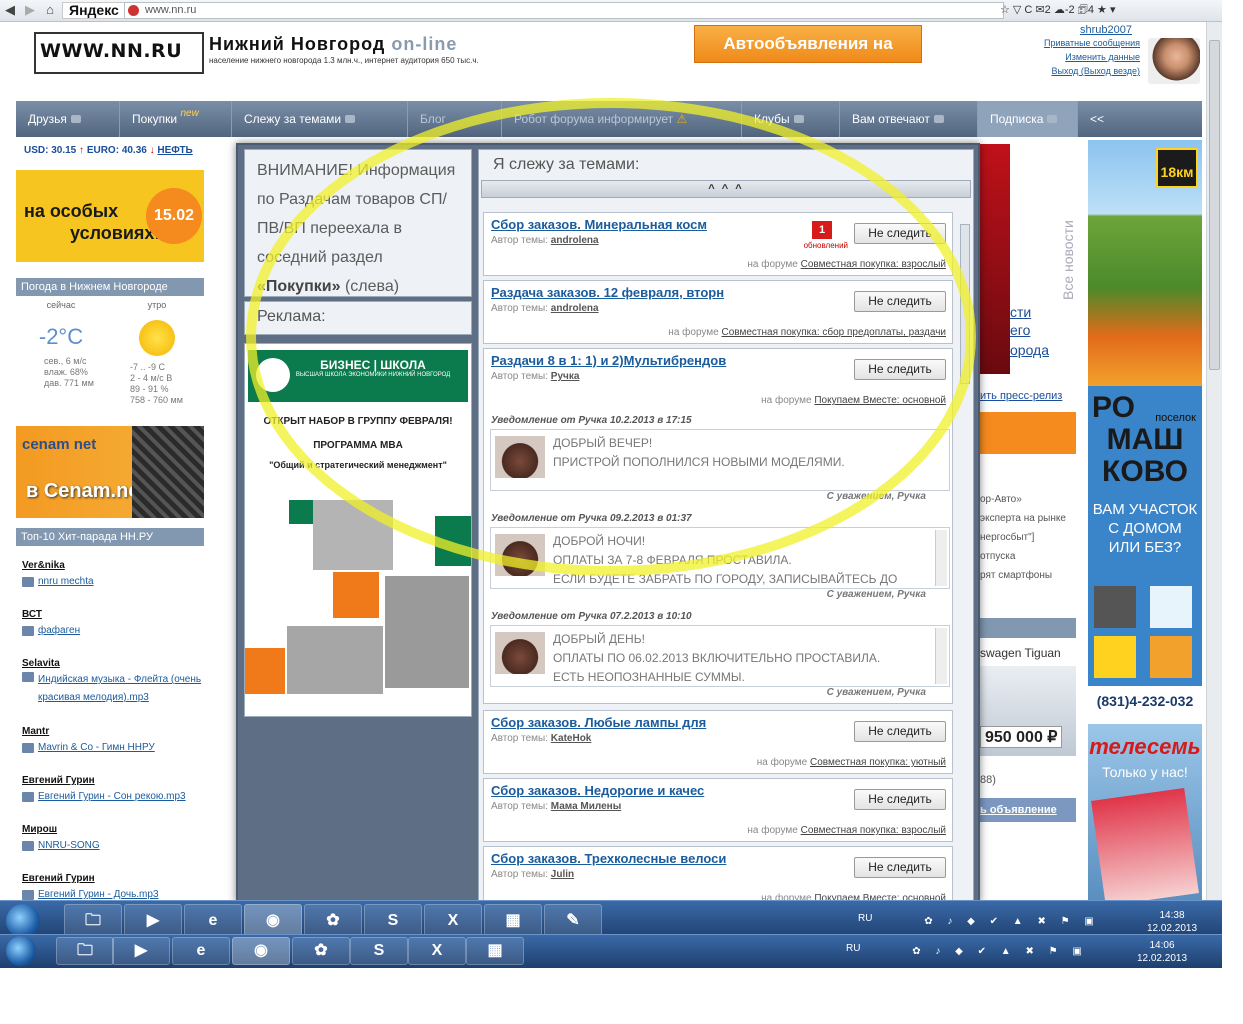 Image resolution: width=1243 pixels, height=1024 pixels. I want to click on topic-title: Сбор заказов. Недорогие и качес, so click(616, 790).